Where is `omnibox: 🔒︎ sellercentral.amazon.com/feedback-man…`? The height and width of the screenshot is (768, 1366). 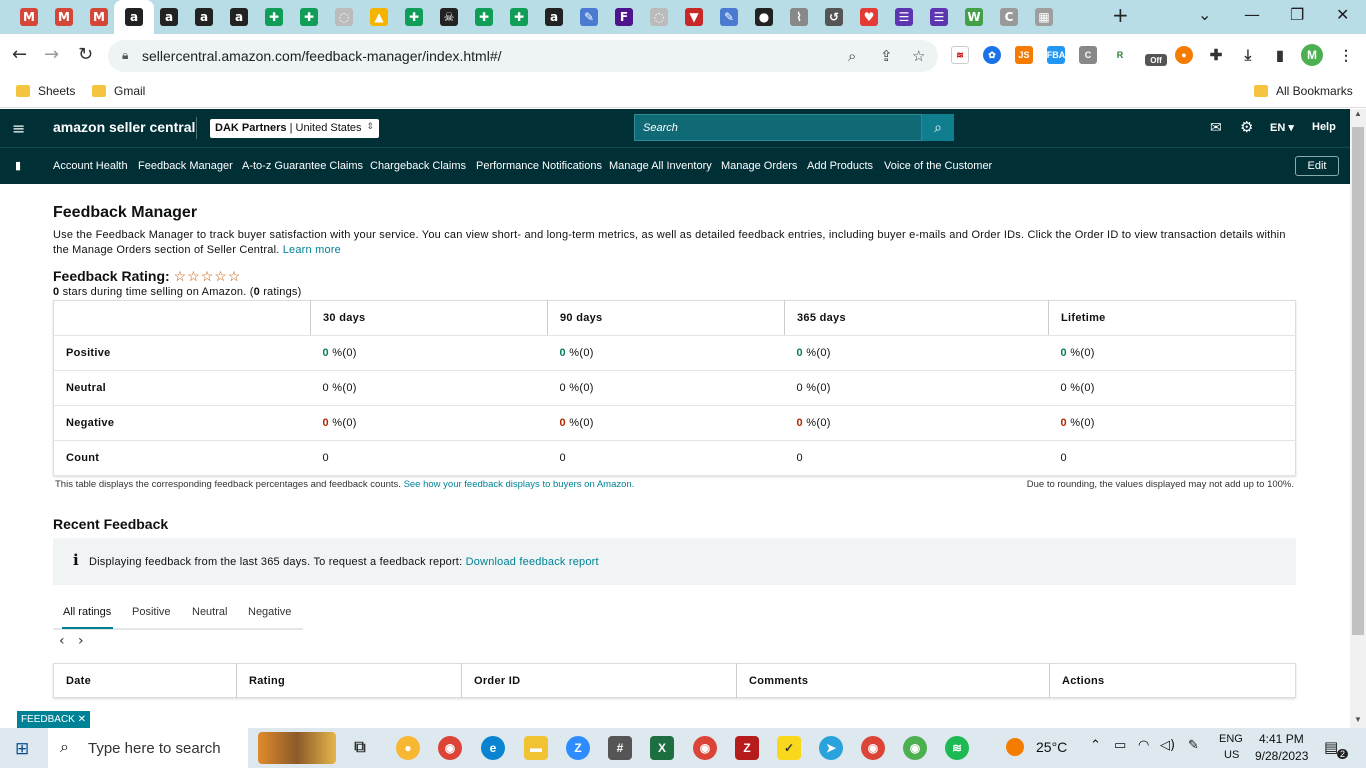
omnibox: 🔒︎ sellercentral.amazon.com/feedback-man… is located at coordinates (523, 56).